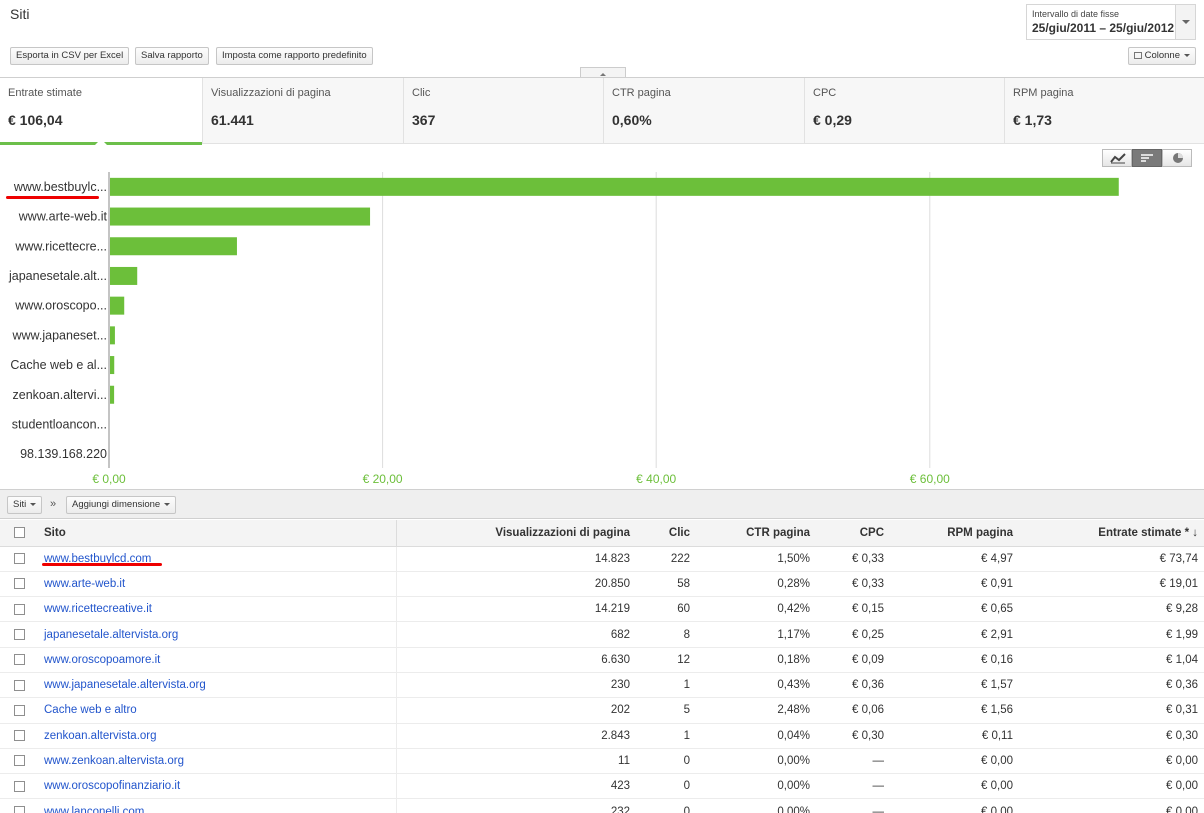 This screenshot has width=1204, height=813. What do you see at coordinates (302, 111) in the screenshot?
I see `metric-page-views: Visualizzazioni di pagina 61.441` at bounding box center [302, 111].